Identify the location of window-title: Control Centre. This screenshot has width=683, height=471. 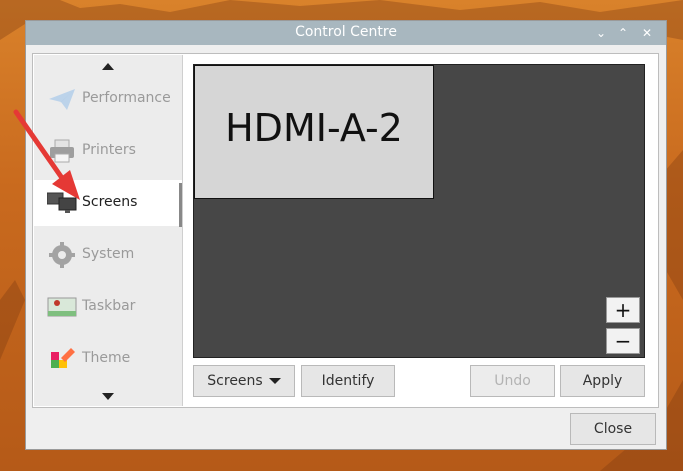
(346, 32).